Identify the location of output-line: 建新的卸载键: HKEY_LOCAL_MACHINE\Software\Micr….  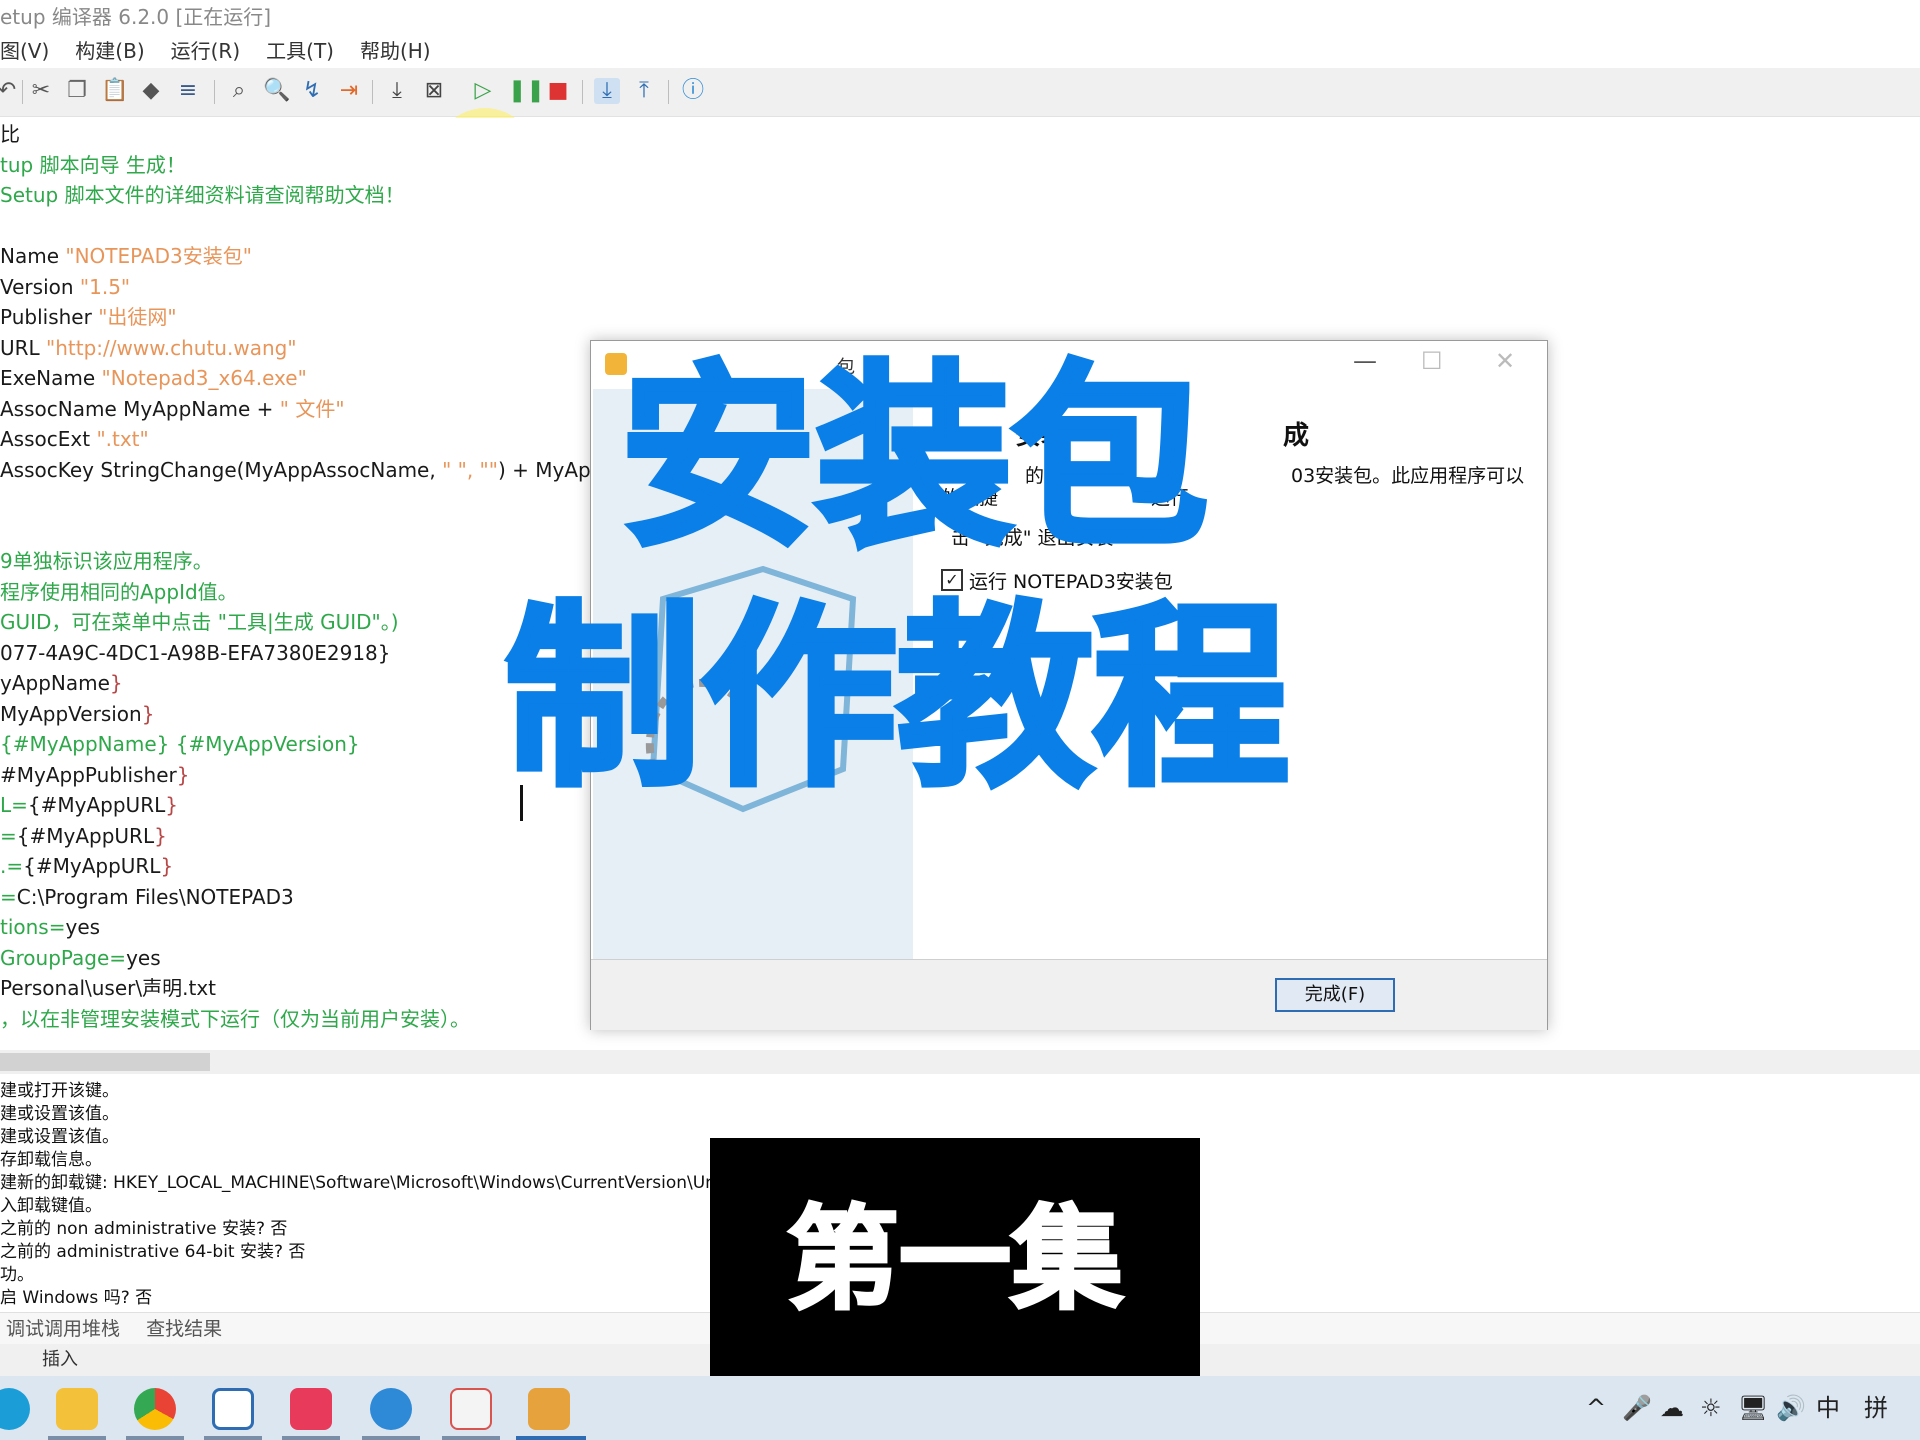
(370, 1183).